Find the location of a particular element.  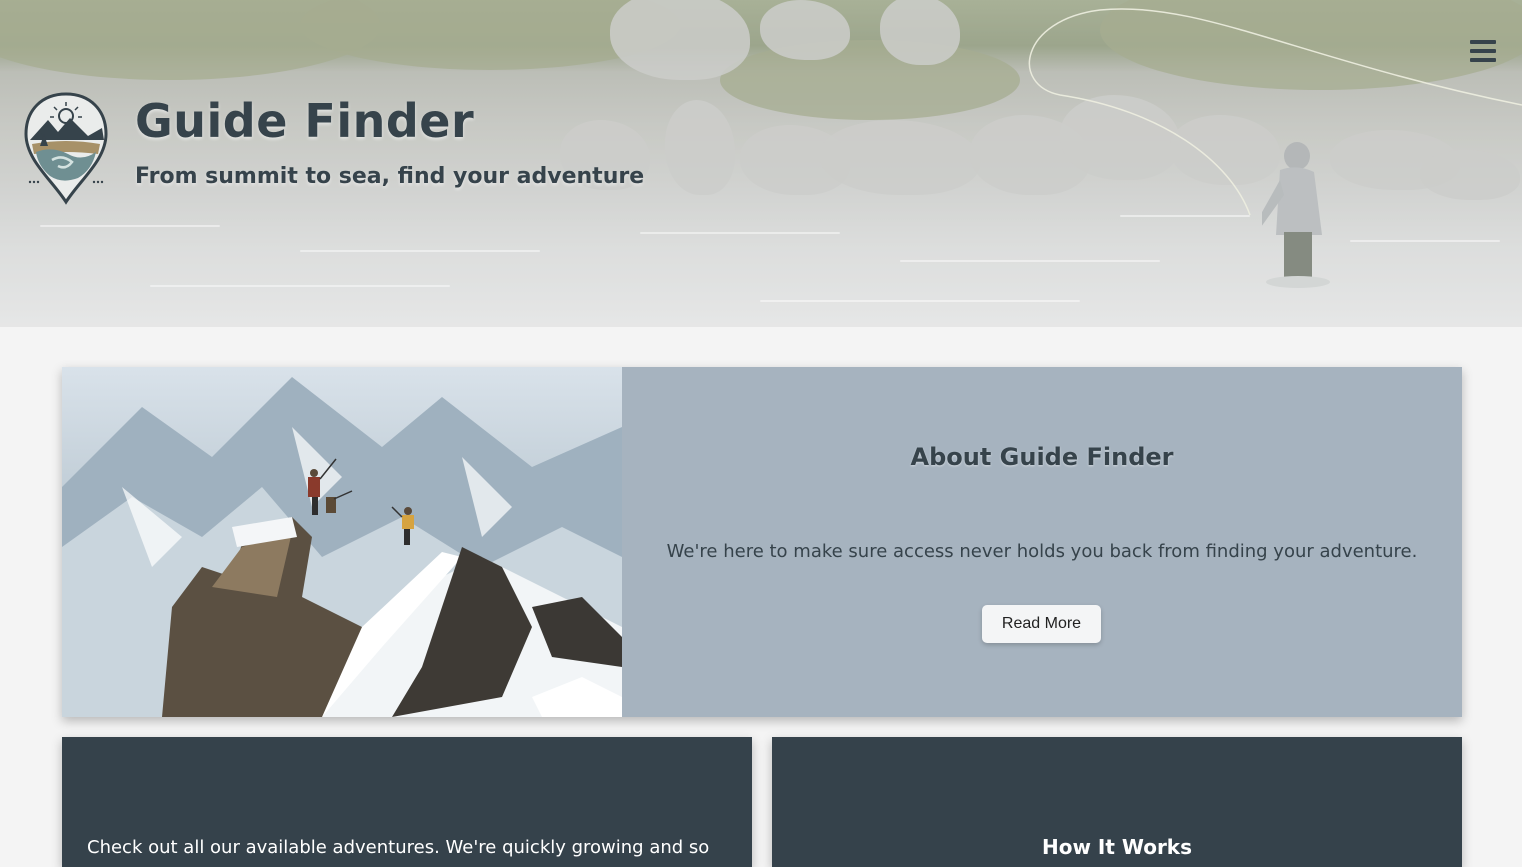

how-it-works-heading: How It Works is located at coordinates (1117, 847).